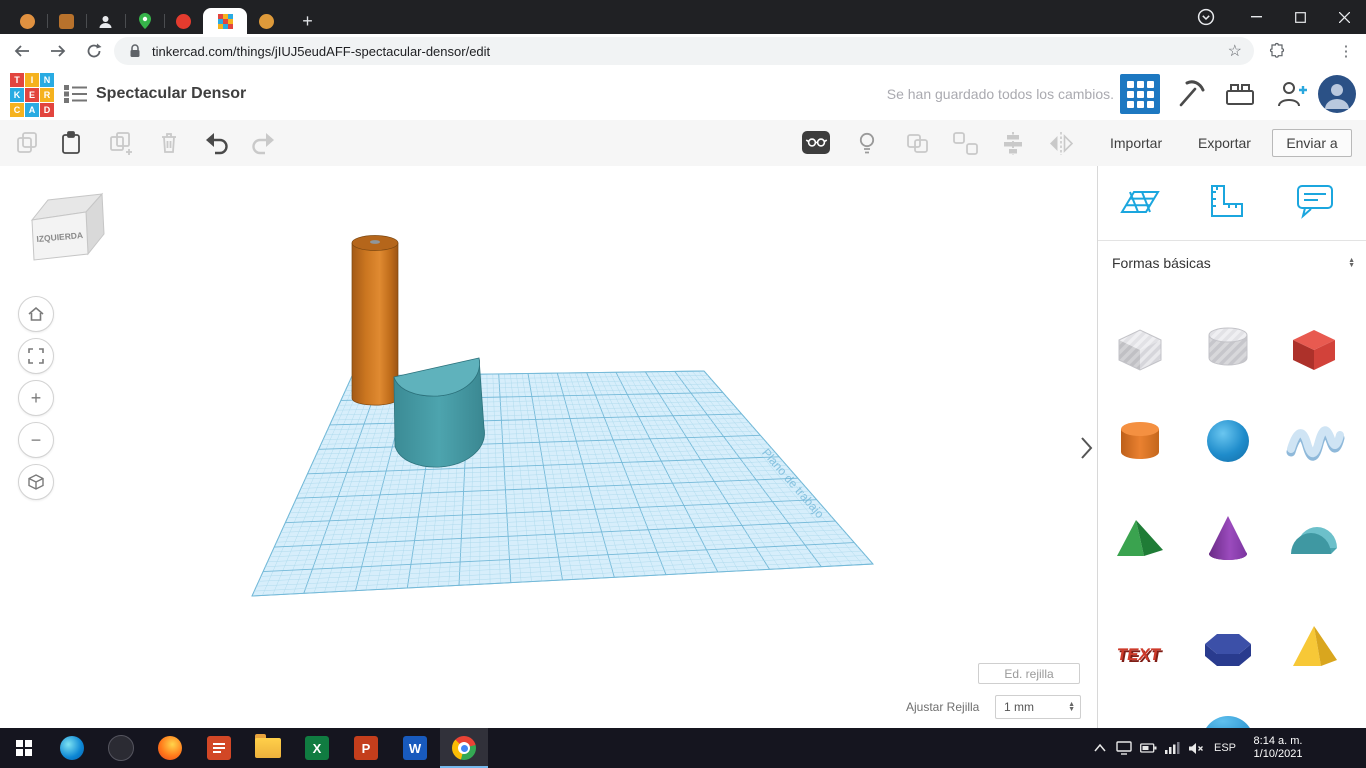  I want to click on blocks-view-button, so click(1140, 94).